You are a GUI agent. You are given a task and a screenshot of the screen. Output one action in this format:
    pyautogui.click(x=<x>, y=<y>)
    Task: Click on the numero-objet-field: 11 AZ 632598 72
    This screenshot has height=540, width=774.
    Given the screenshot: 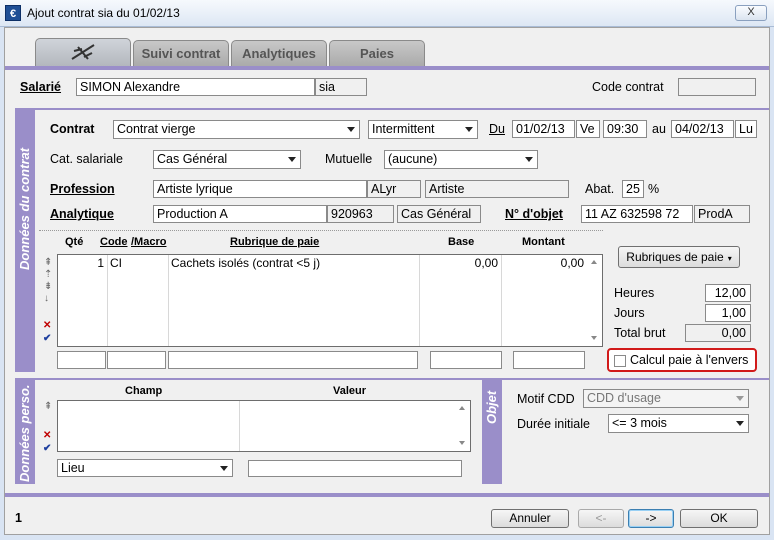 What is the action you would take?
    pyautogui.click(x=637, y=214)
    